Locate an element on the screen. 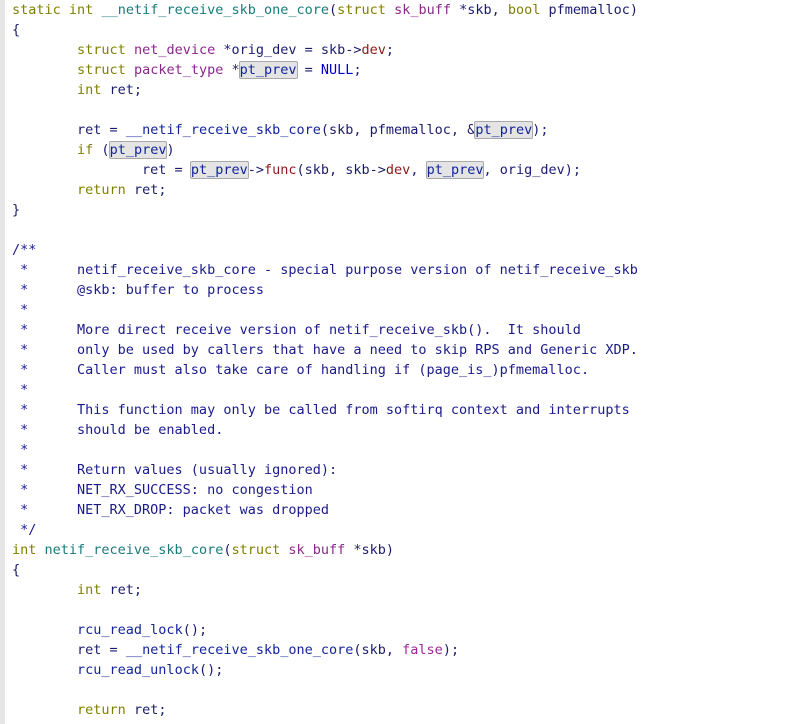 This screenshot has height=724, width=801. keyword-return: return is located at coordinates (101, 190).